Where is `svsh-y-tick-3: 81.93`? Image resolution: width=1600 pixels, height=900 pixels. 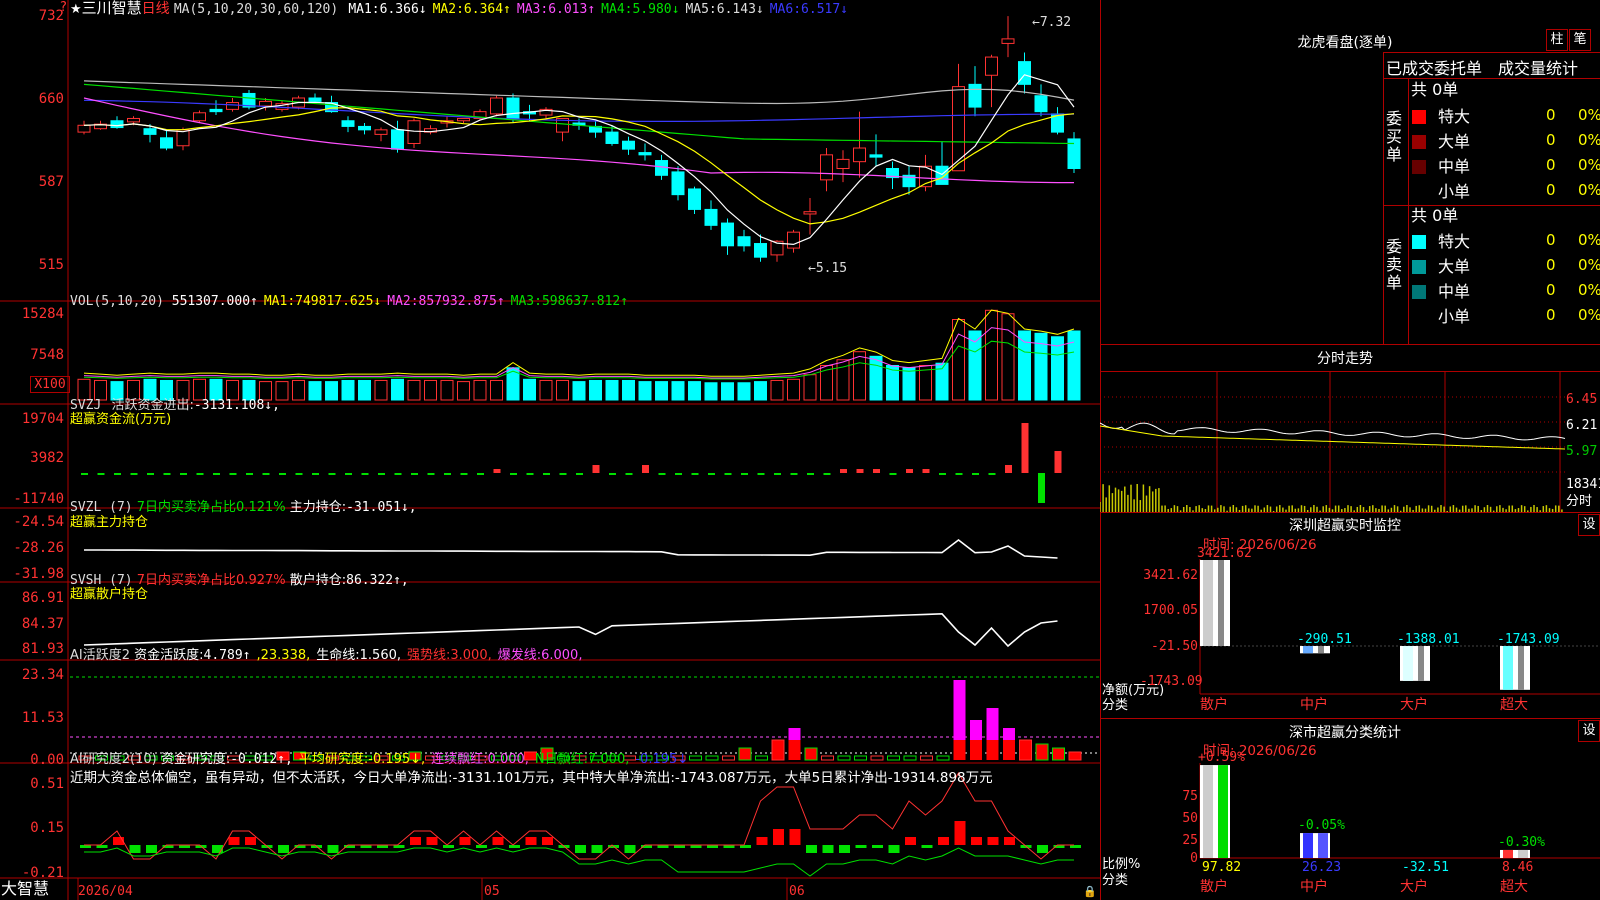 svsh-y-tick-3: 81.93 is located at coordinates (42, 649).